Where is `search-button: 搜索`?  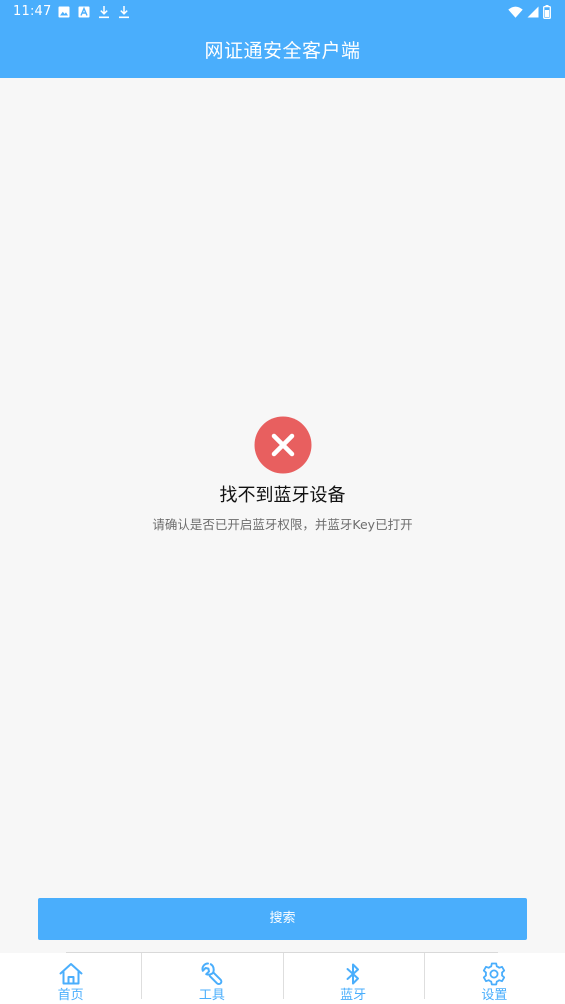 search-button: 搜索 is located at coordinates (282, 919).